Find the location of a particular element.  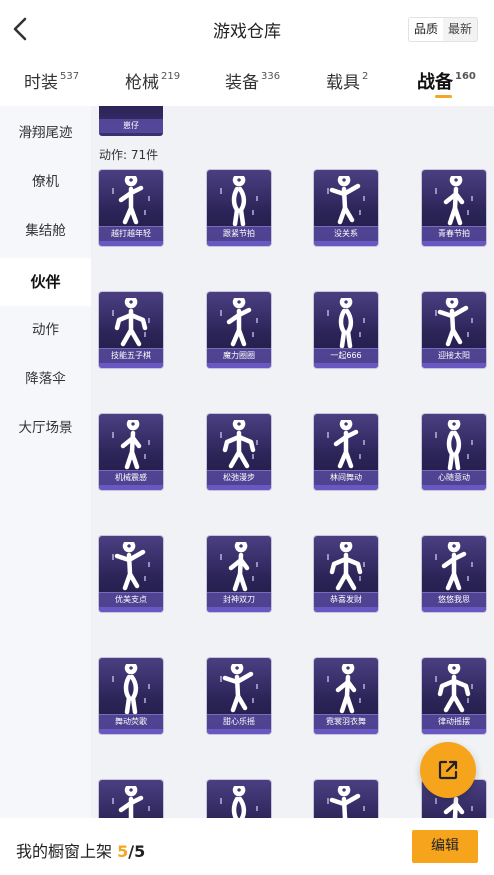

sidebar-item-assembly-pod: 集结舱 is located at coordinates (45, 231).